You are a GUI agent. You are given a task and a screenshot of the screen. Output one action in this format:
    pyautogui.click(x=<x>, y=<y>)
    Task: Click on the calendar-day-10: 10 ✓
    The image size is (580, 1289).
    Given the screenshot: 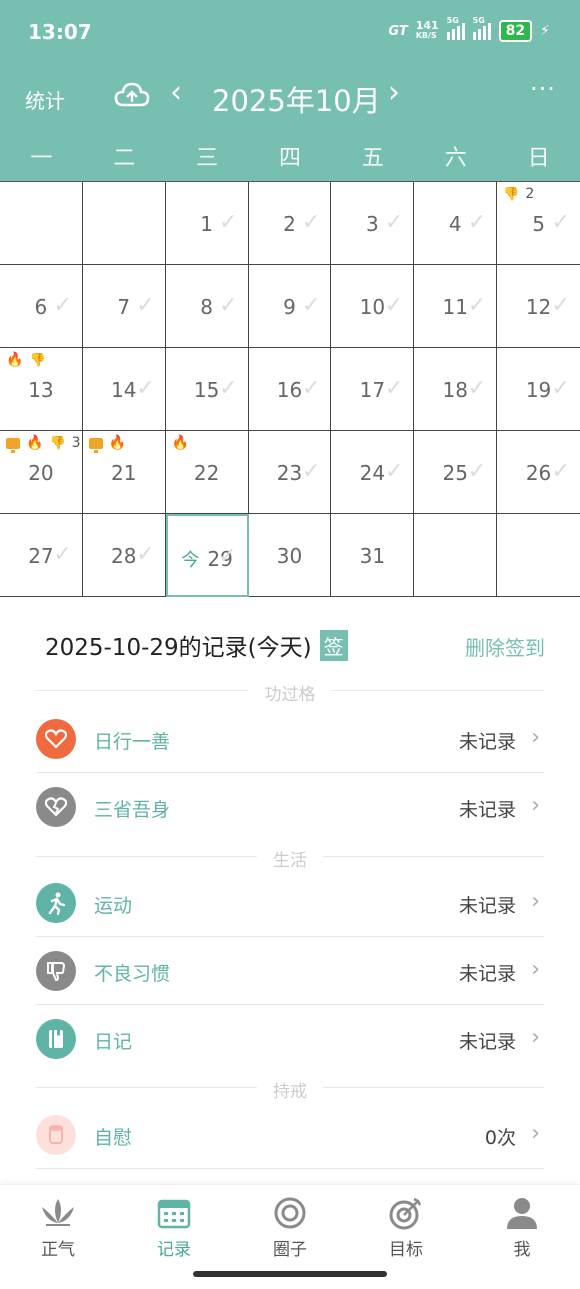 What is the action you would take?
    pyautogui.click(x=373, y=306)
    